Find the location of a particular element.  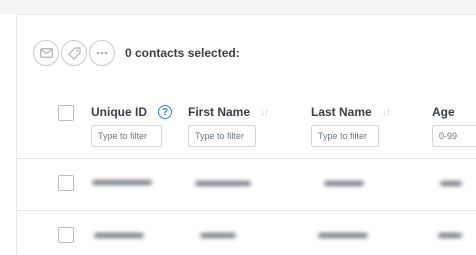

first-name-filter-input: Type to filter is located at coordinates (222, 136).